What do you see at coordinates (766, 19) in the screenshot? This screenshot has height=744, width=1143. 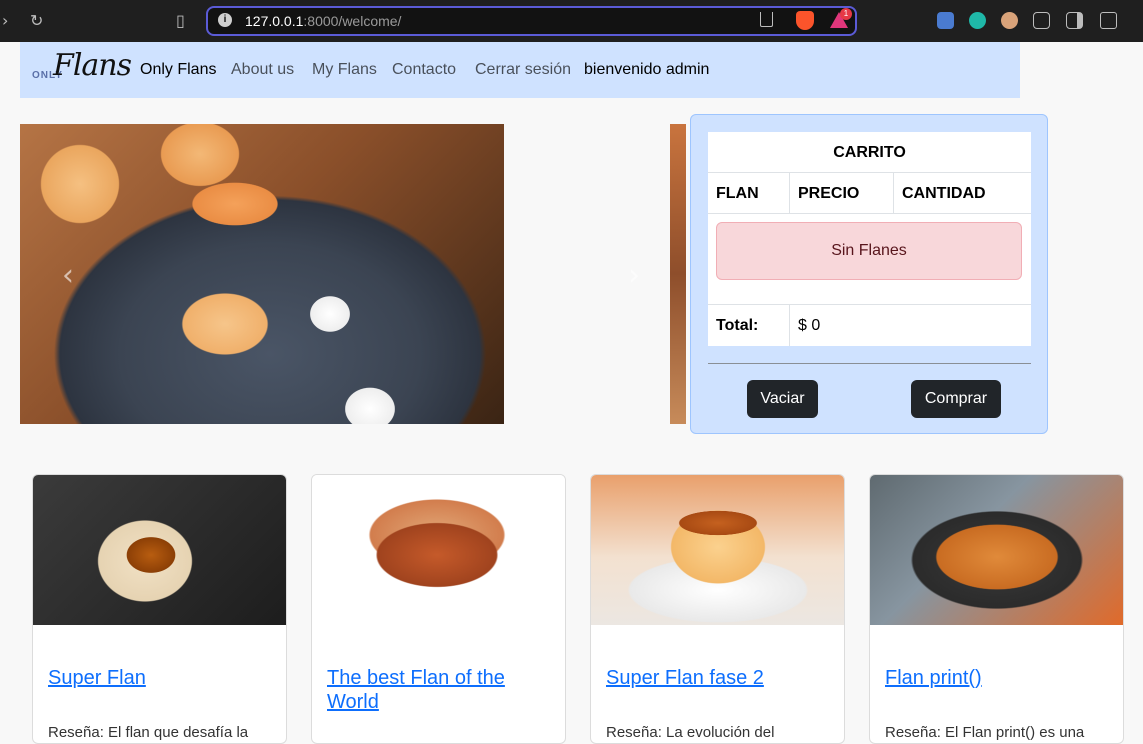 I see `share-icon` at bounding box center [766, 19].